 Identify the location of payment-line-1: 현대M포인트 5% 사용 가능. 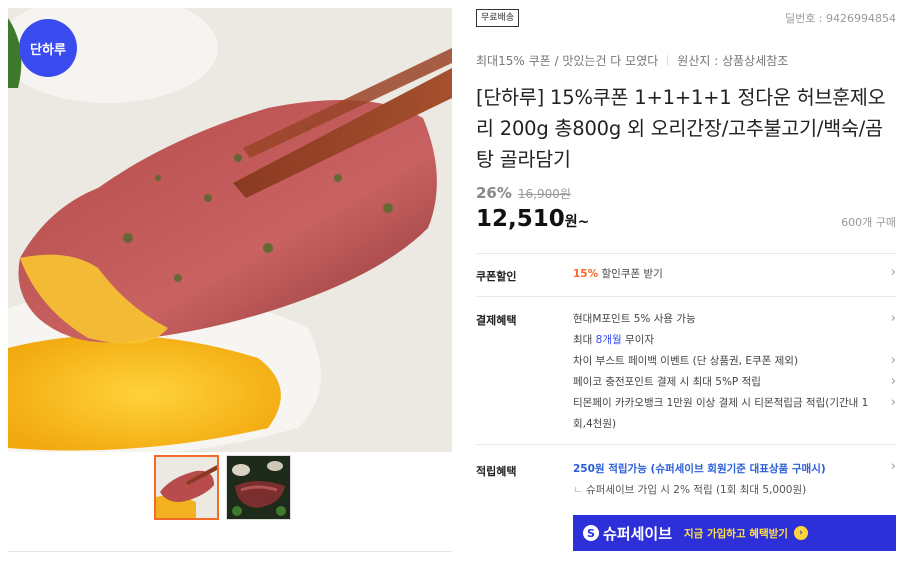
(634, 319).